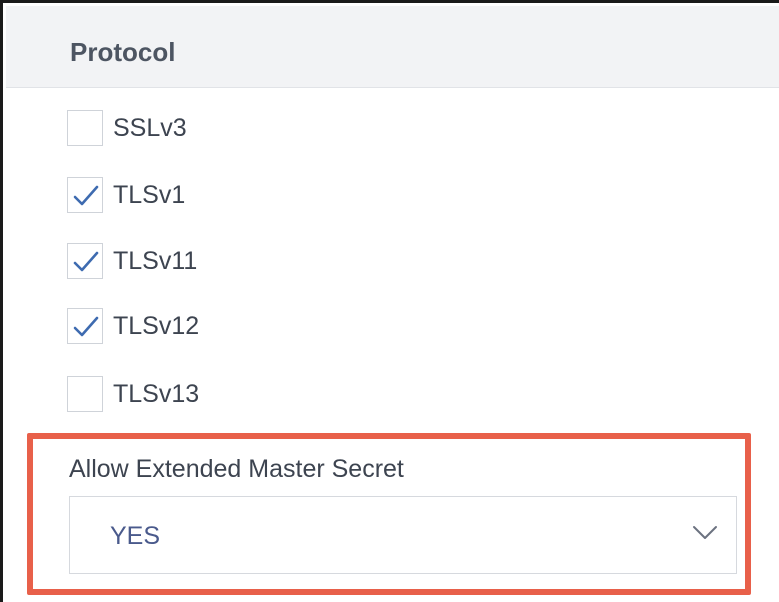  What do you see at coordinates (123, 52) in the screenshot?
I see `section-title: Protocol` at bounding box center [123, 52].